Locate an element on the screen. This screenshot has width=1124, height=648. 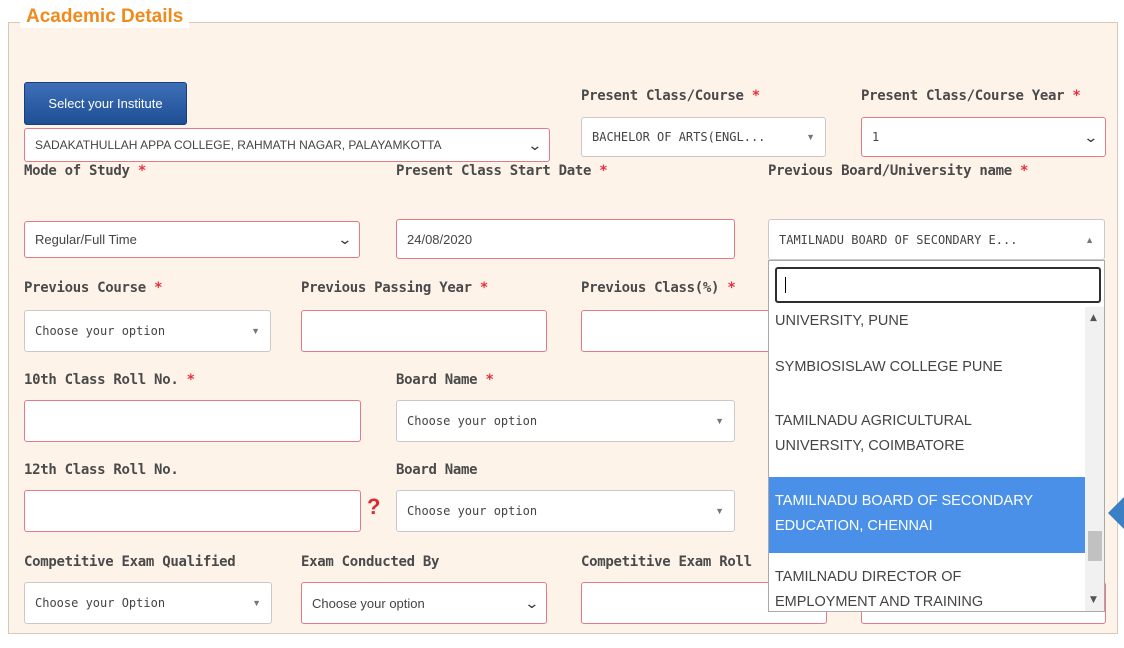
prev-board-select: TAMILNADU BOARD OF SECONDARY E... ▲ is located at coordinates (936, 239).